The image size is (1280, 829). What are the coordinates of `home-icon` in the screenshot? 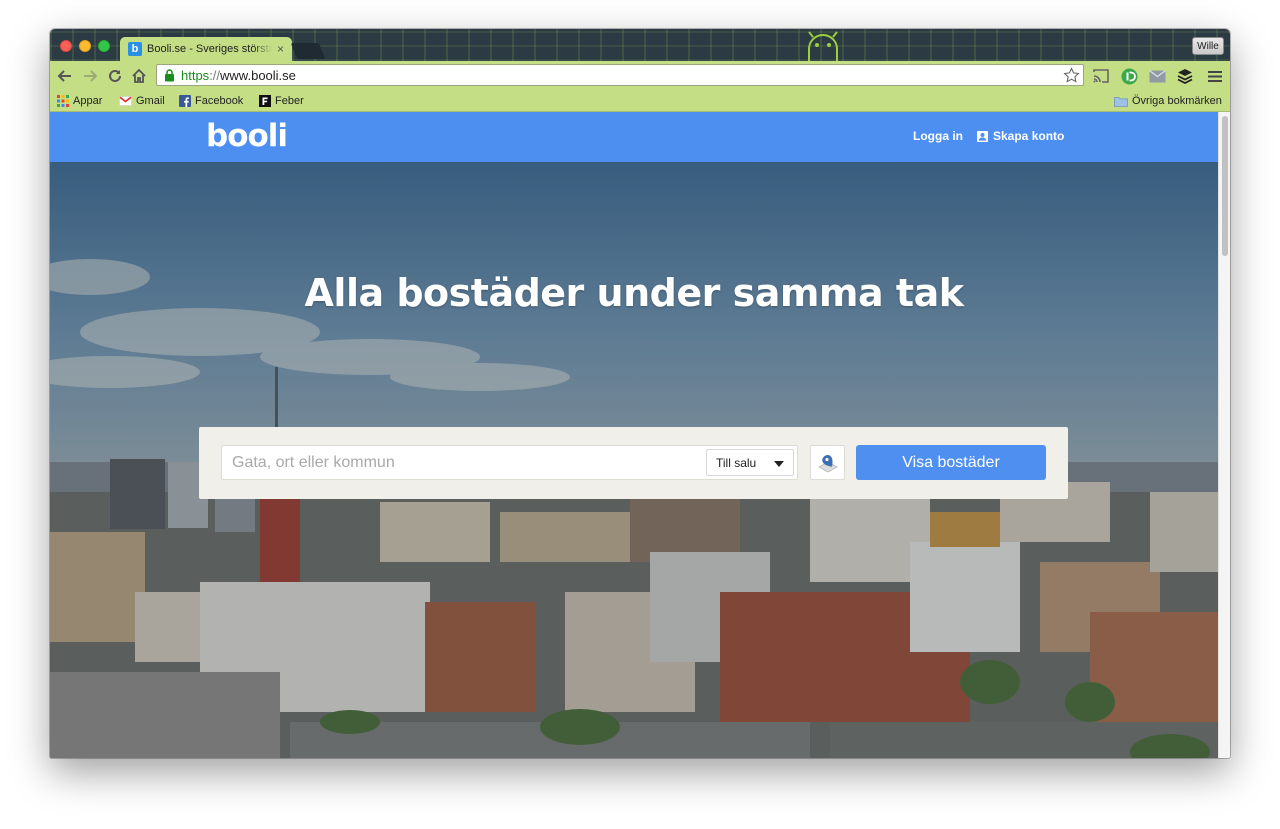 It's located at (139, 75).